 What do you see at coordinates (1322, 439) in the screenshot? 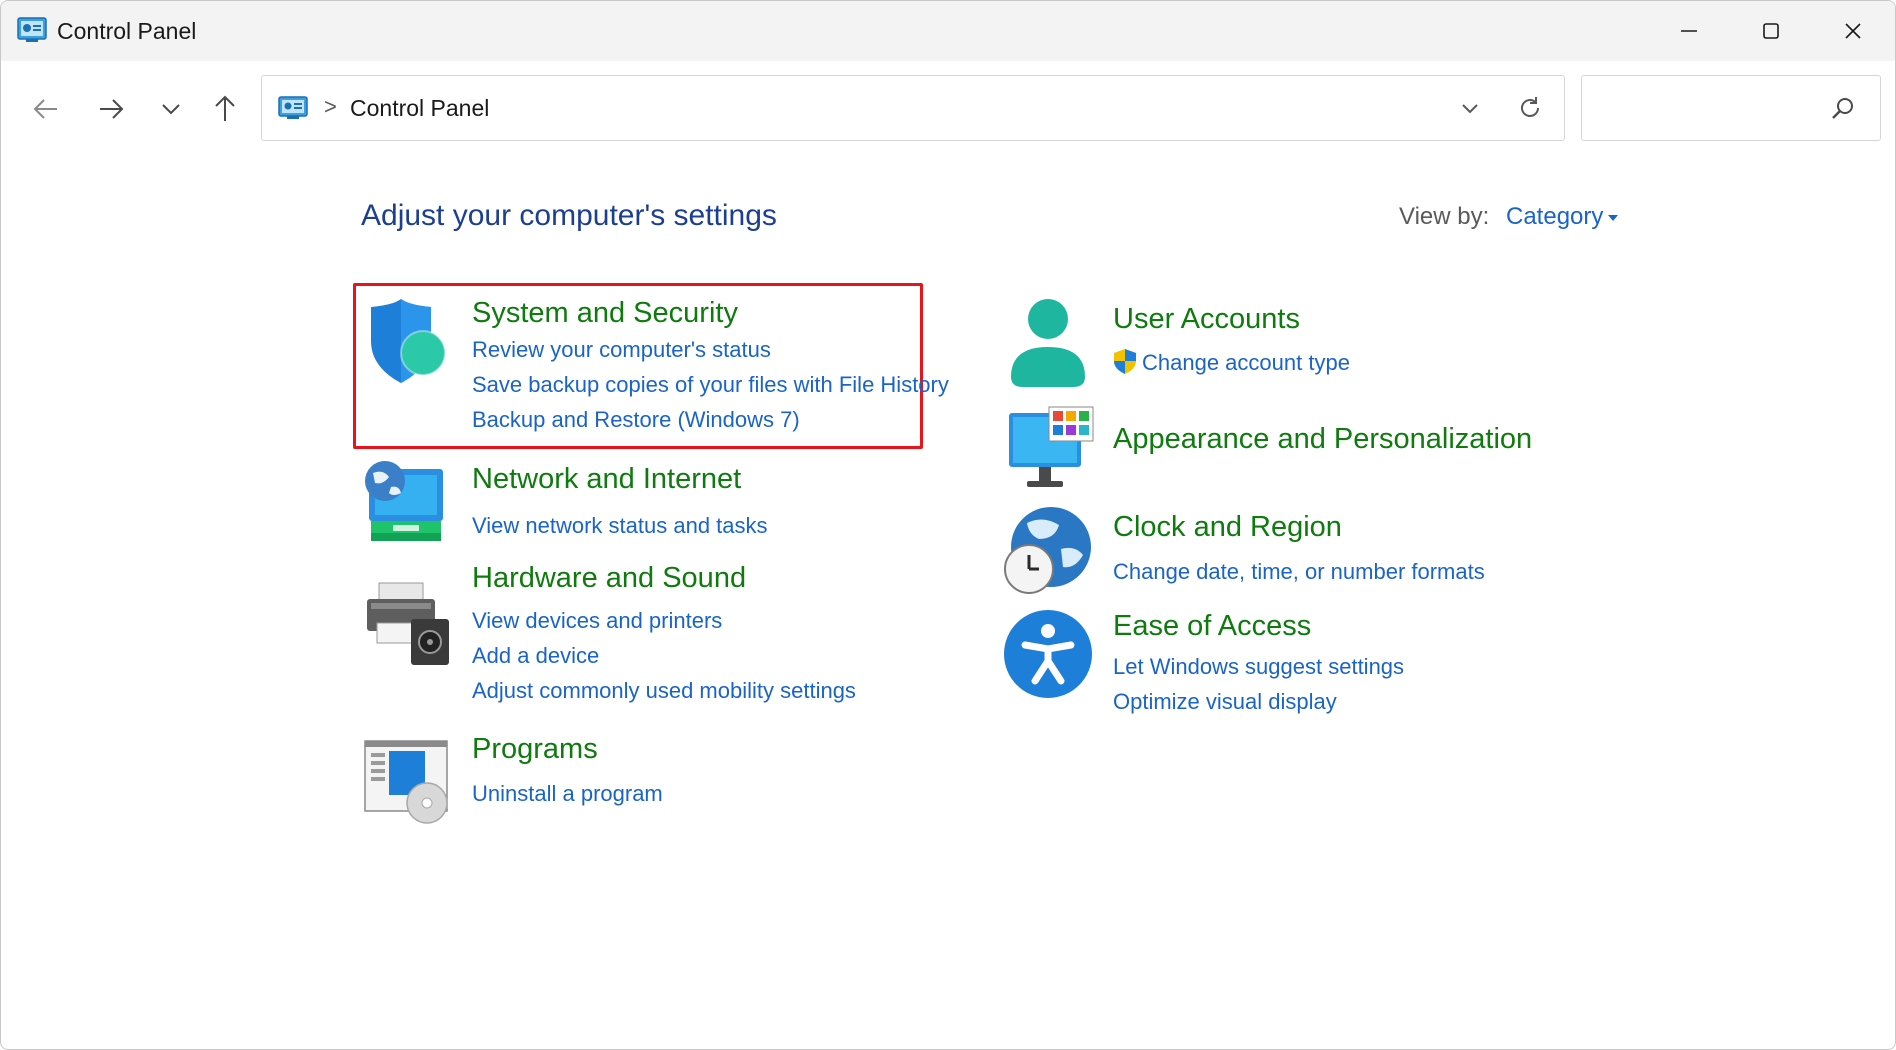
I see `category-title-appearance-and-personalization: Appearance and Personalization` at bounding box center [1322, 439].